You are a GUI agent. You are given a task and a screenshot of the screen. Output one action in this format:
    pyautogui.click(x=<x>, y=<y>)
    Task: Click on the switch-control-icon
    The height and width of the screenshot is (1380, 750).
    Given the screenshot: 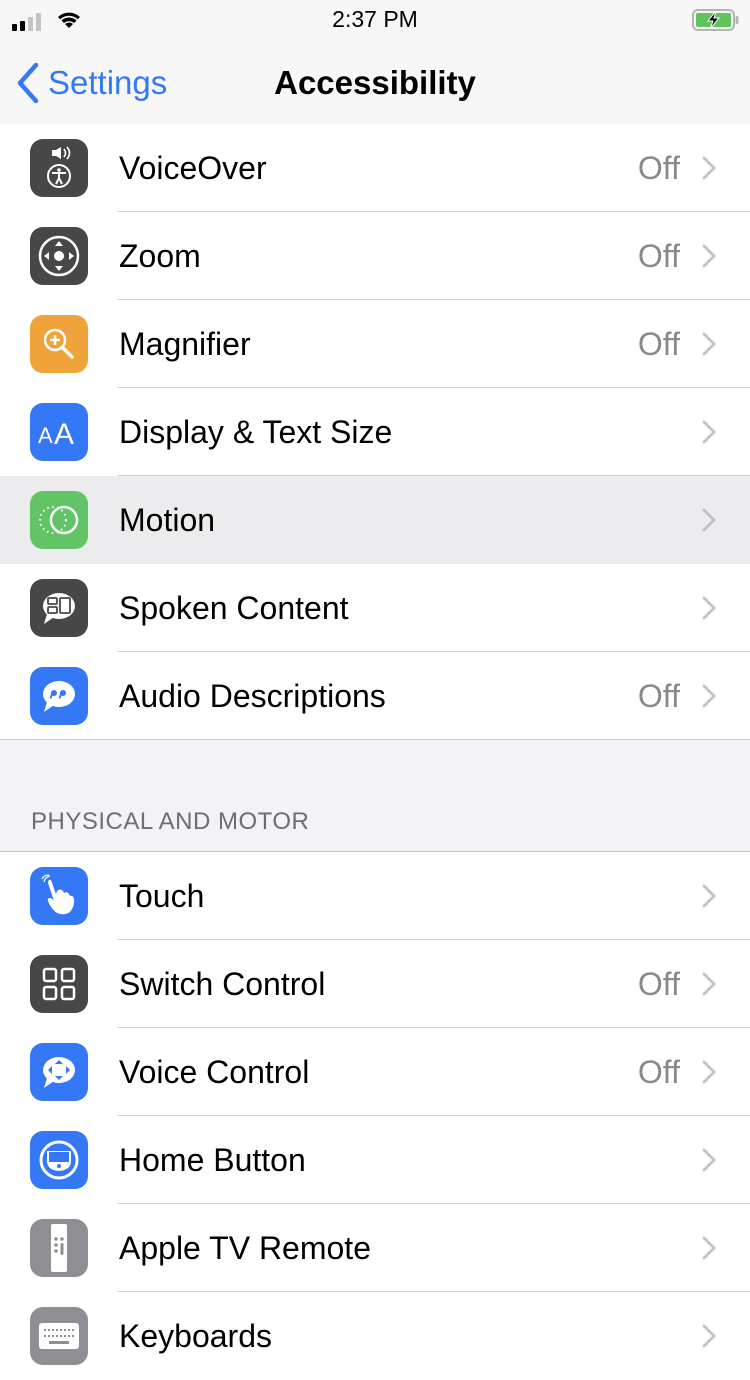 What is the action you would take?
    pyautogui.click(x=59, y=984)
    